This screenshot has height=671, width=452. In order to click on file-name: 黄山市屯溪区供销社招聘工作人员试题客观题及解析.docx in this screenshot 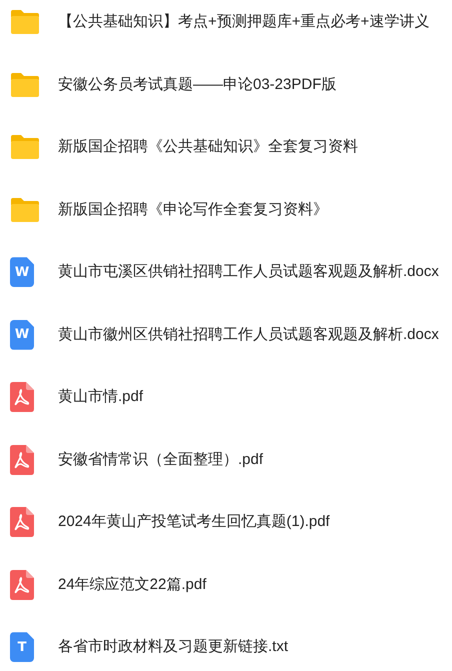, I will do `click(248, 272)`.